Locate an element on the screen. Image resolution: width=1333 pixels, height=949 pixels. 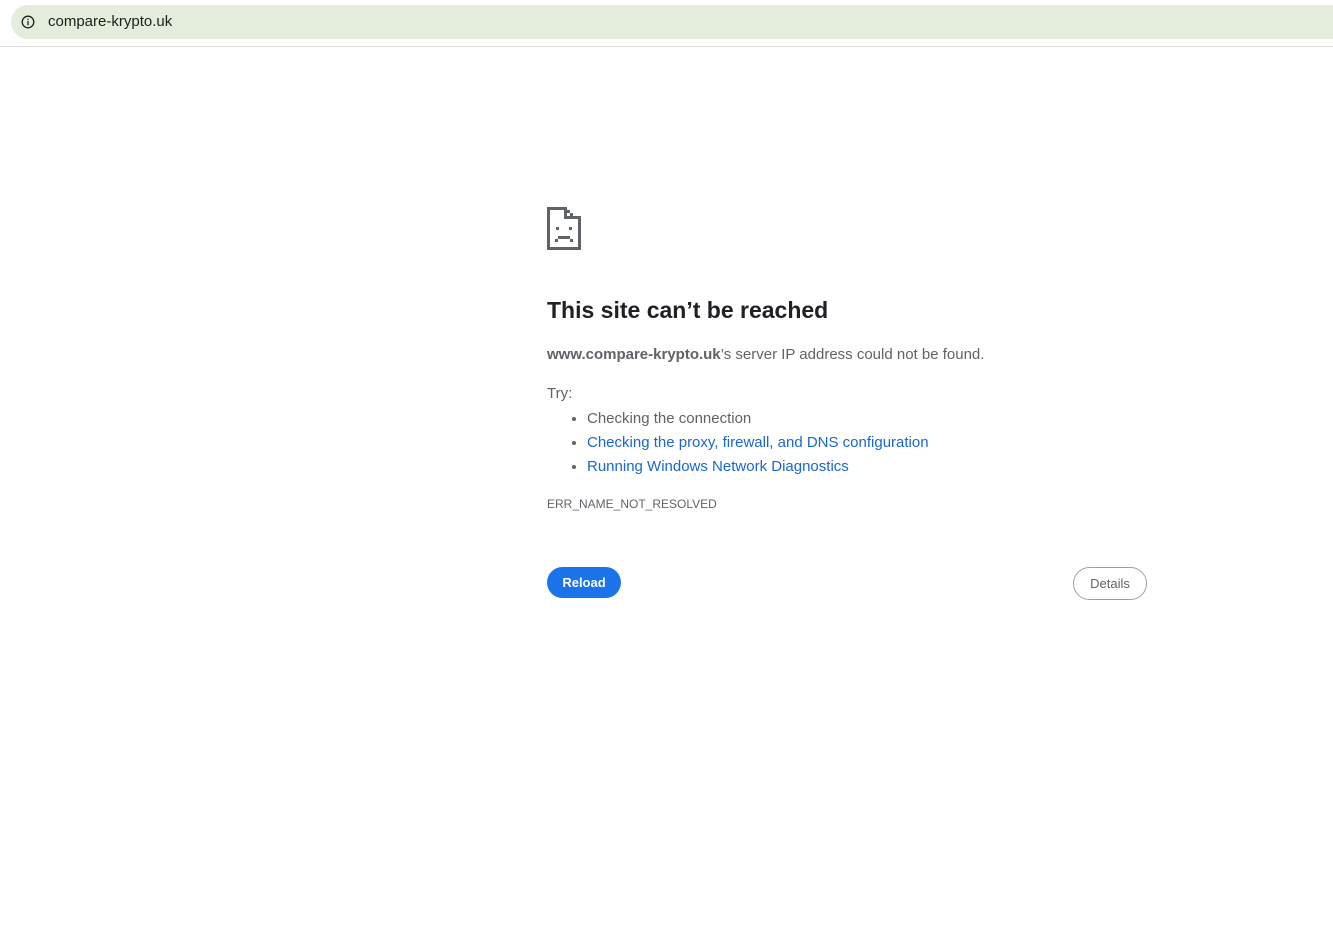
info-icon is located at coordinates (28, 22).